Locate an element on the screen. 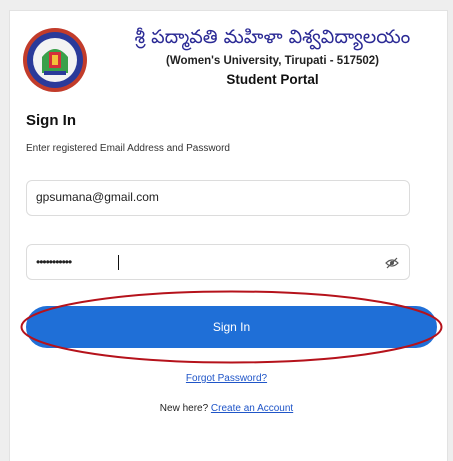 This screenshot has width=453, height=461. university-logo-icon is located at coordinates (55, 60).